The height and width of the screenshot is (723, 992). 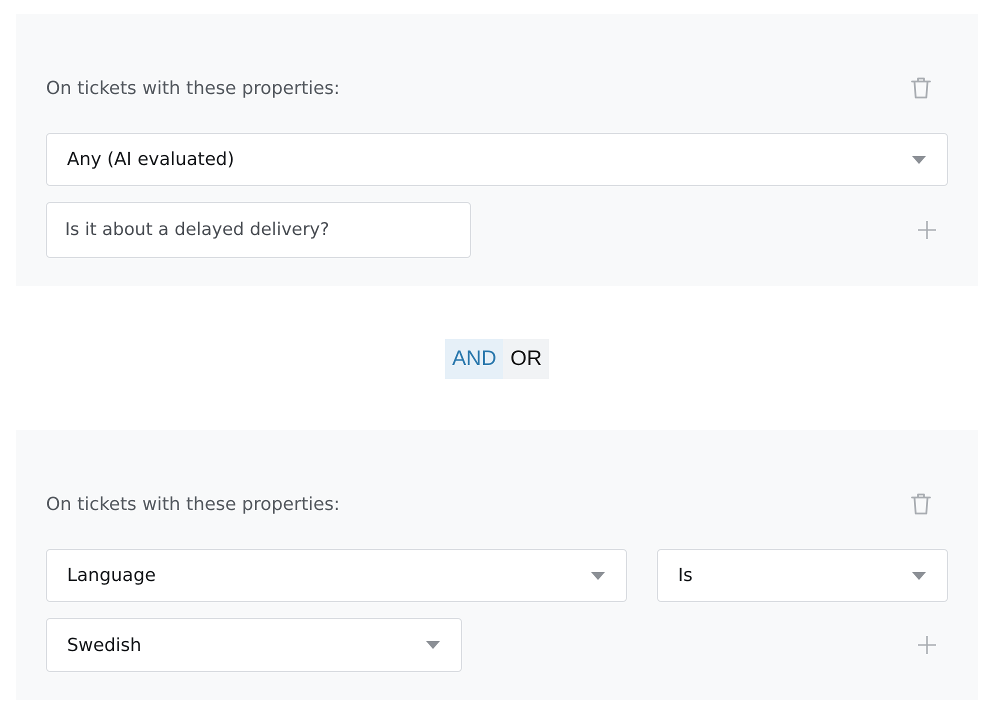 What do you see at coordinates (474, 359) in the screenshot?
I see `logic-option: AND` at bounding box center [474, 359].